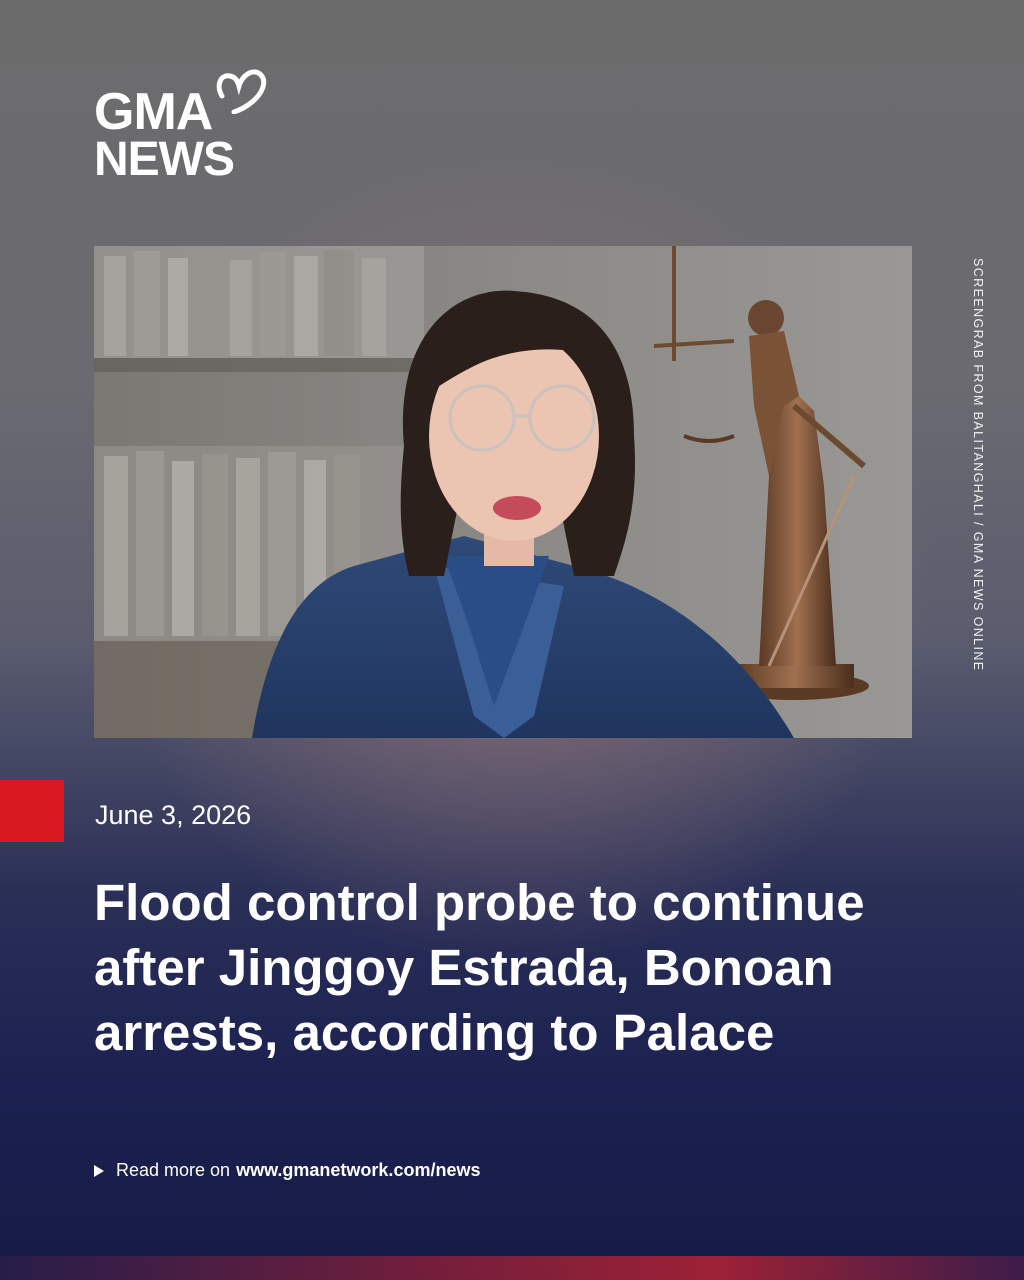 The width and height of the screenshot is (1024, 1280). Describe the element at coordinates (164, 159) in the screenshot. I see `logo-news-text: NEWS` at that location.